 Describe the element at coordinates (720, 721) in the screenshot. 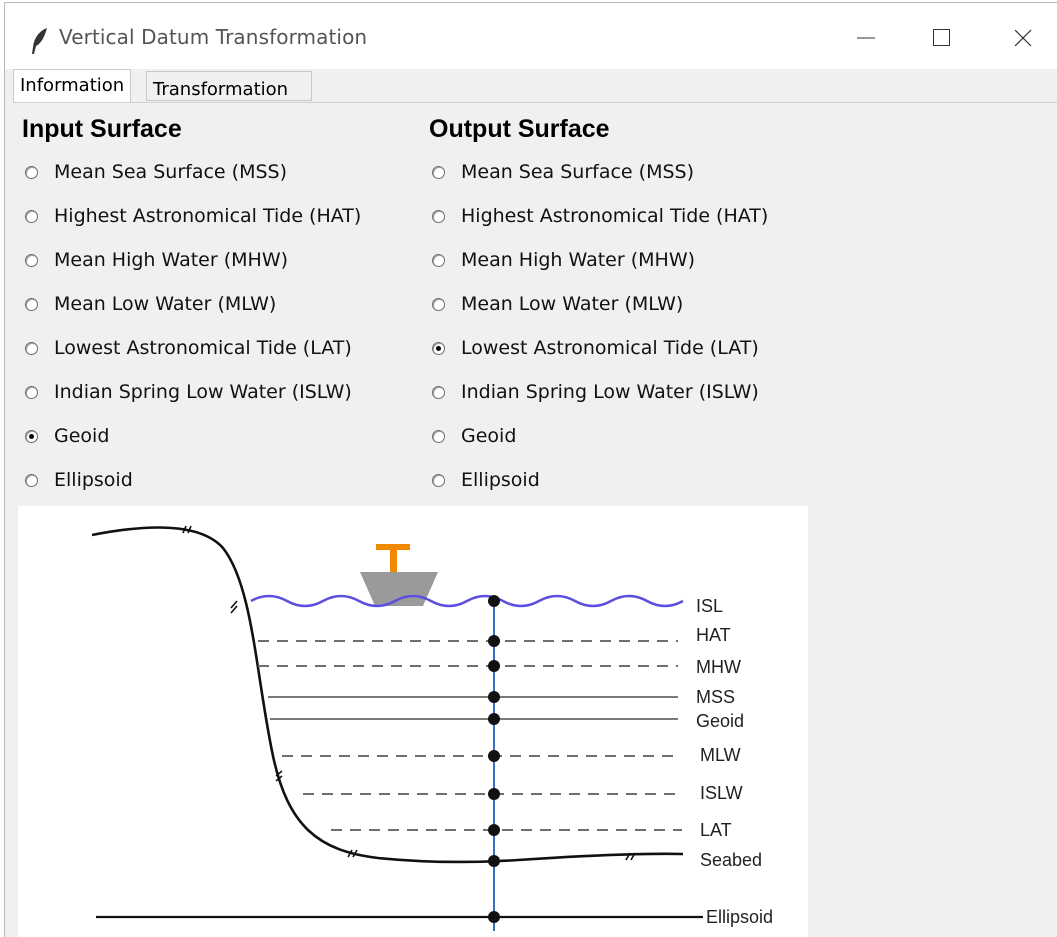

I see `label-geoid: Geoid` at that location.